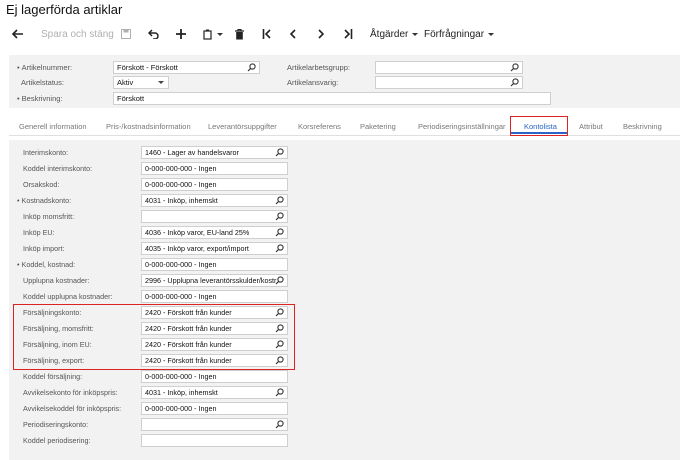 The height and width of the screenshot is (460, 688). I want to click on field-label: Koddel interimskonto:, so click(58, 168).